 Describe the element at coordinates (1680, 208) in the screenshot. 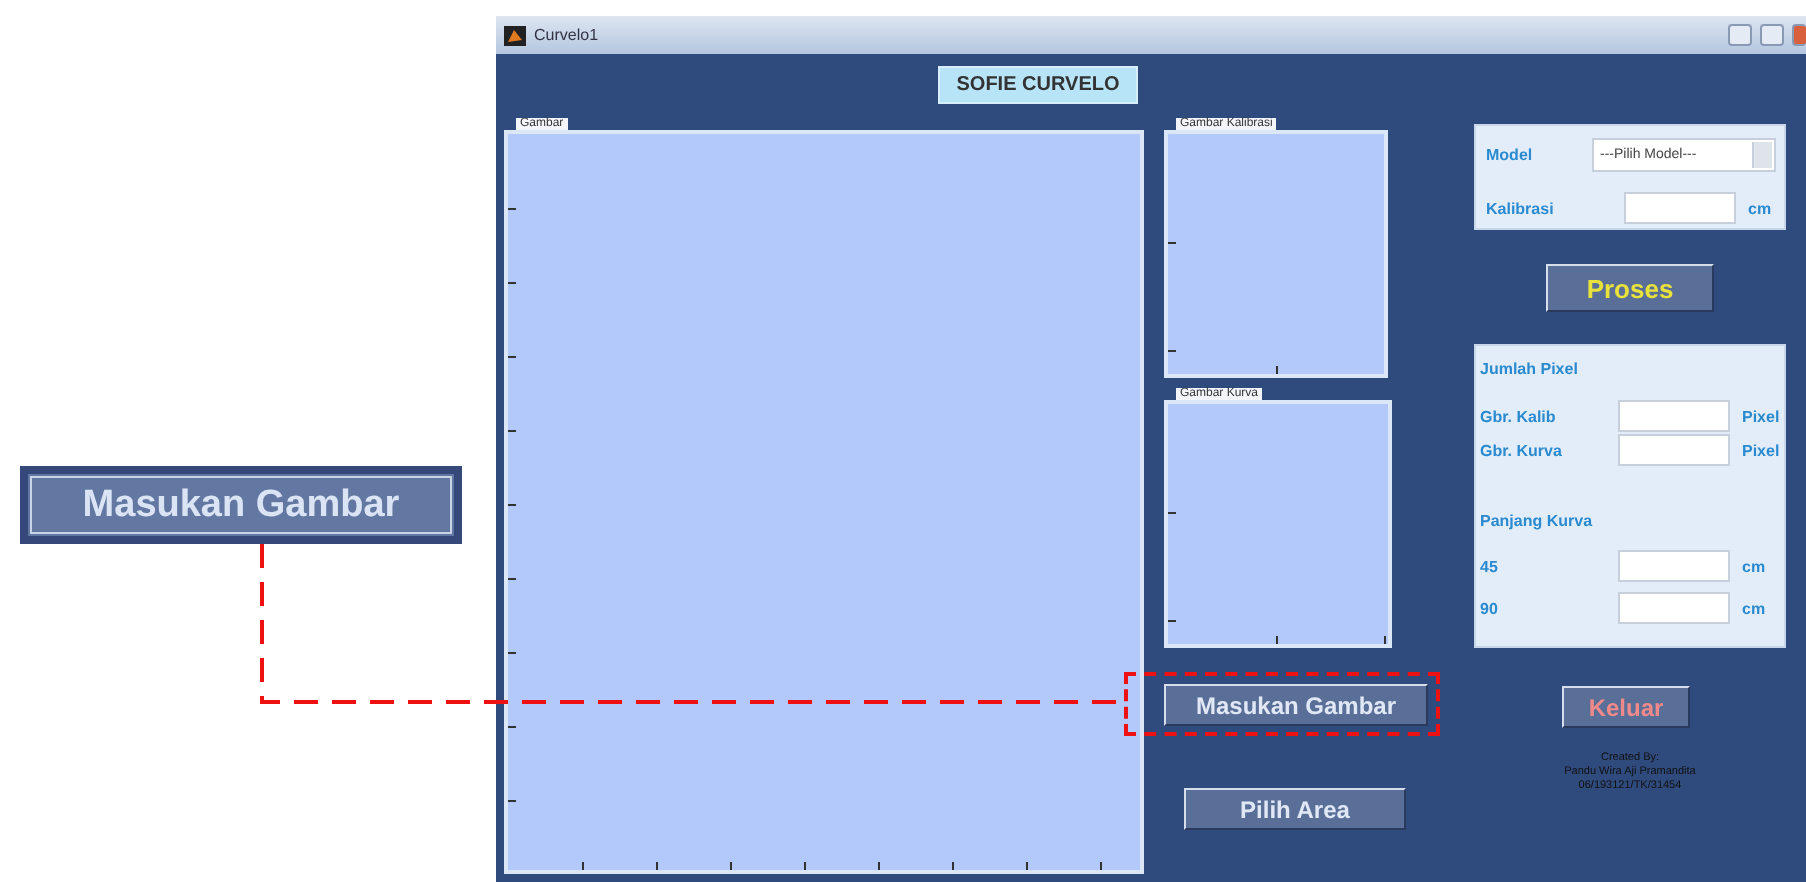

I see `calibration-field` at that location.